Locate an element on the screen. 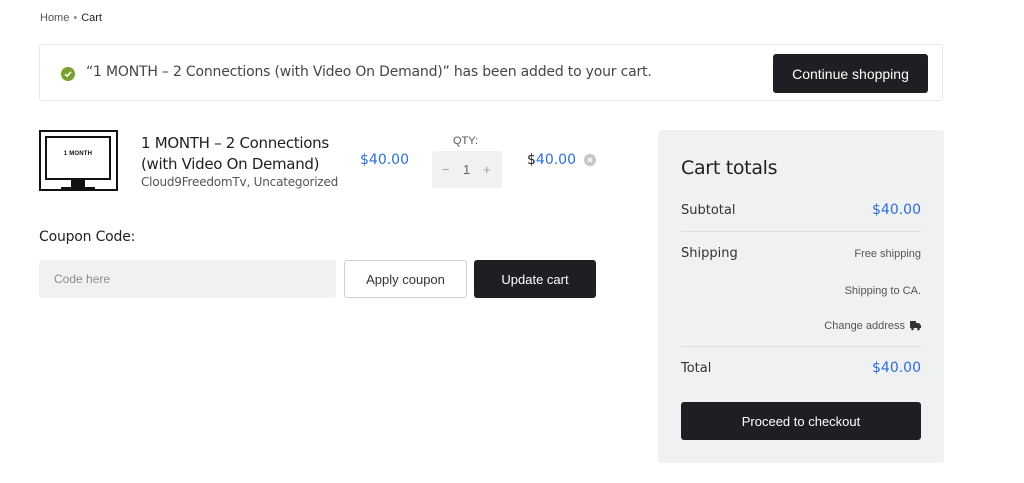 This screenshot has width=1024, height=483. update-cart-button: Update cart is located at coordinates (535, 279).